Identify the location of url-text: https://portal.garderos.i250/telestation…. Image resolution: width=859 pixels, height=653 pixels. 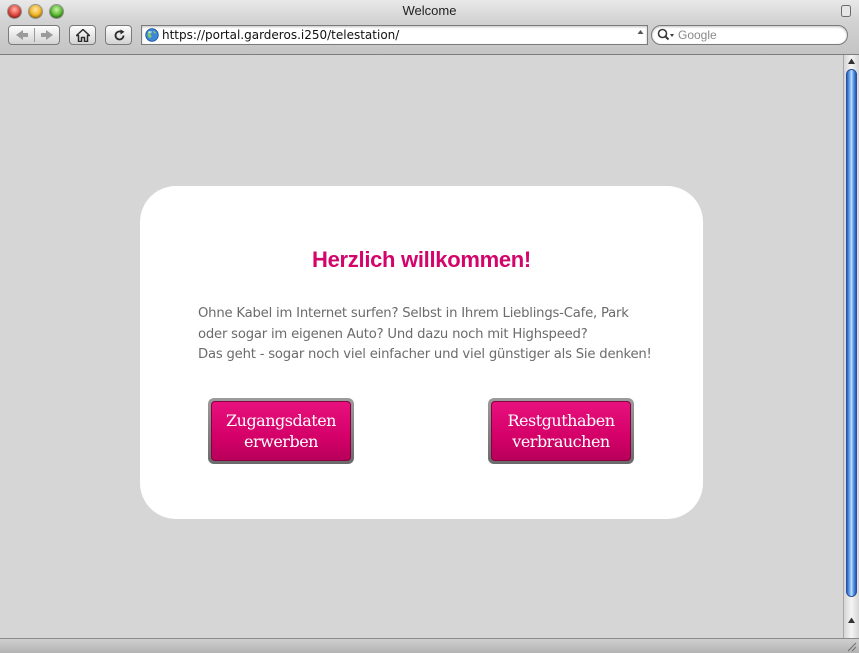
(281, 35).